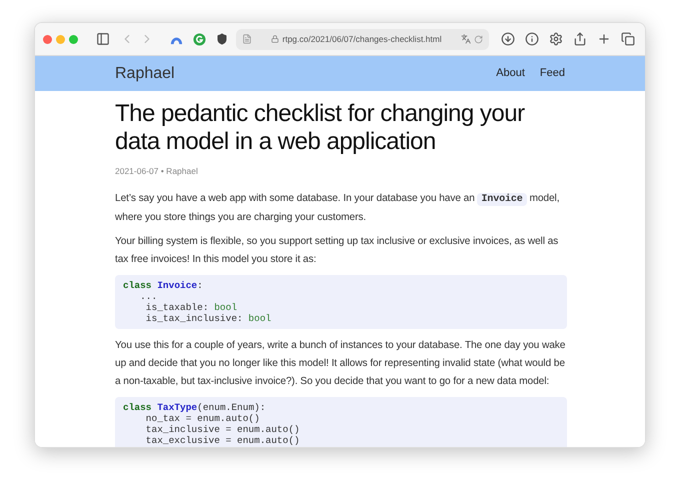 The height and width of the screenshot is (494, 680). What do you see at coordinates (47, 39) in the screenshot?
I see `close-button` at bounding box center [47, 39].